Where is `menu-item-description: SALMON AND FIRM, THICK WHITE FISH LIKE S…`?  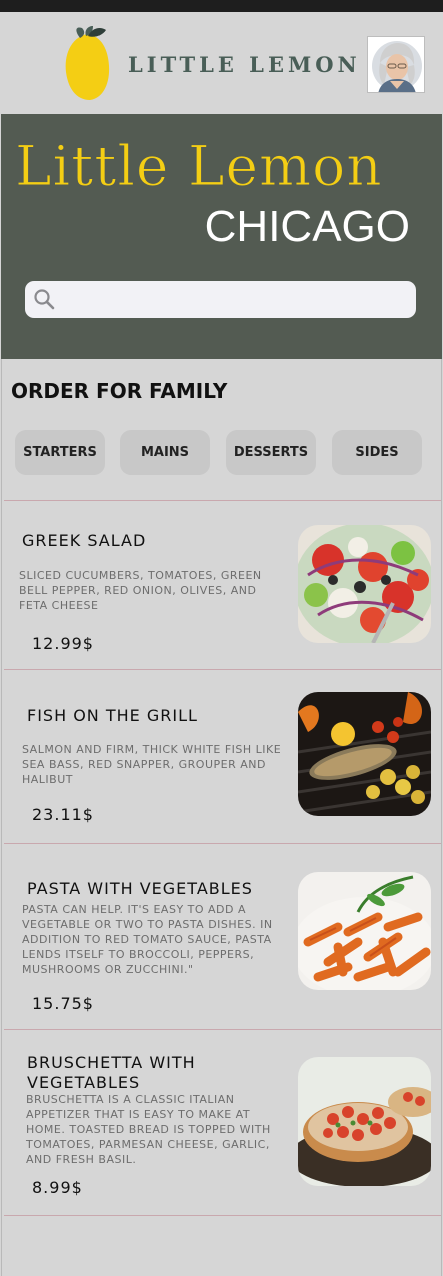
menu-item-description: SALMON AND FIRM, THICK WHITE FISH LIKE S… is located at coordinates (152, 764).